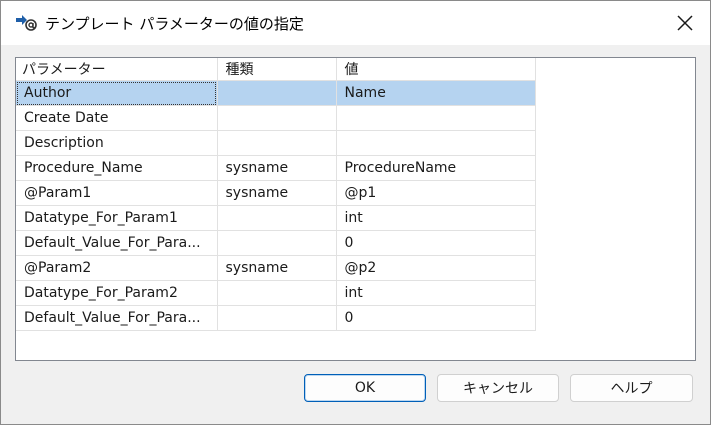 The width and height of the screenshot is (711, 425). I want to click on table-row: @Param1 sysname @p1, so click(276, 193).